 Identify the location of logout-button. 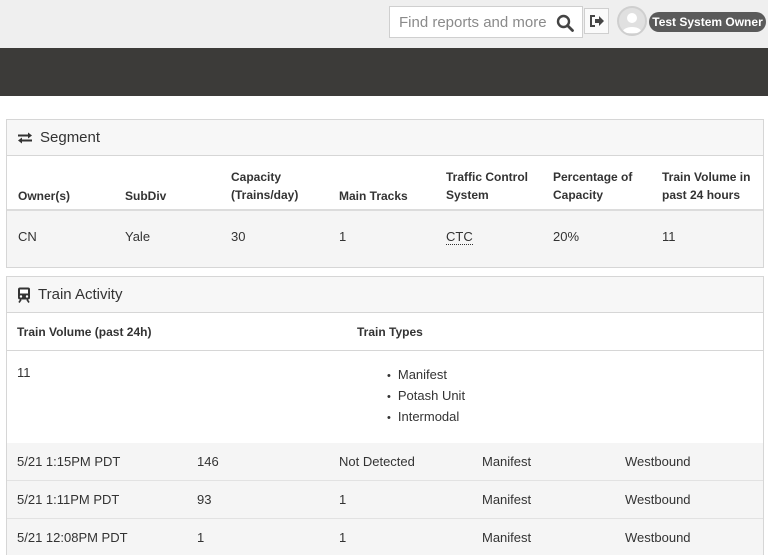
(596, 21).